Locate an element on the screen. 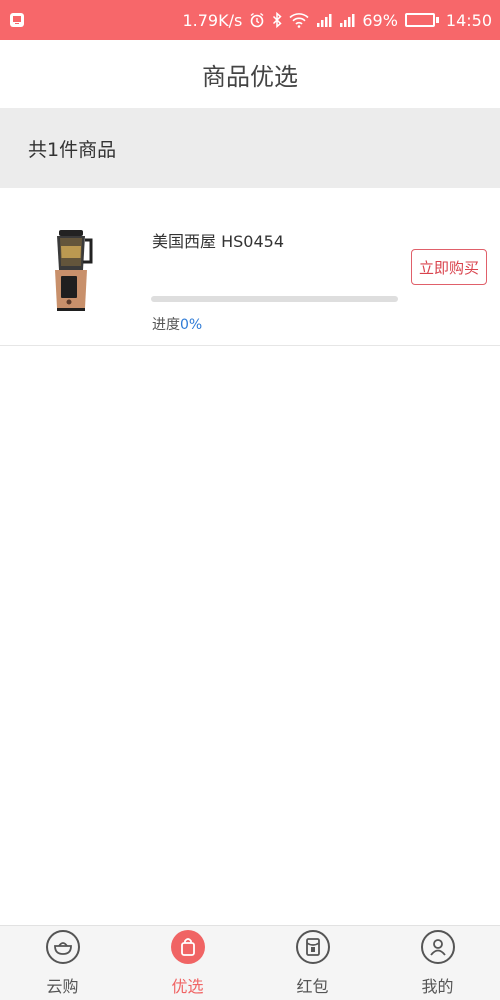  network-speed: 1.79K/s is located at coordinates (212, 20).